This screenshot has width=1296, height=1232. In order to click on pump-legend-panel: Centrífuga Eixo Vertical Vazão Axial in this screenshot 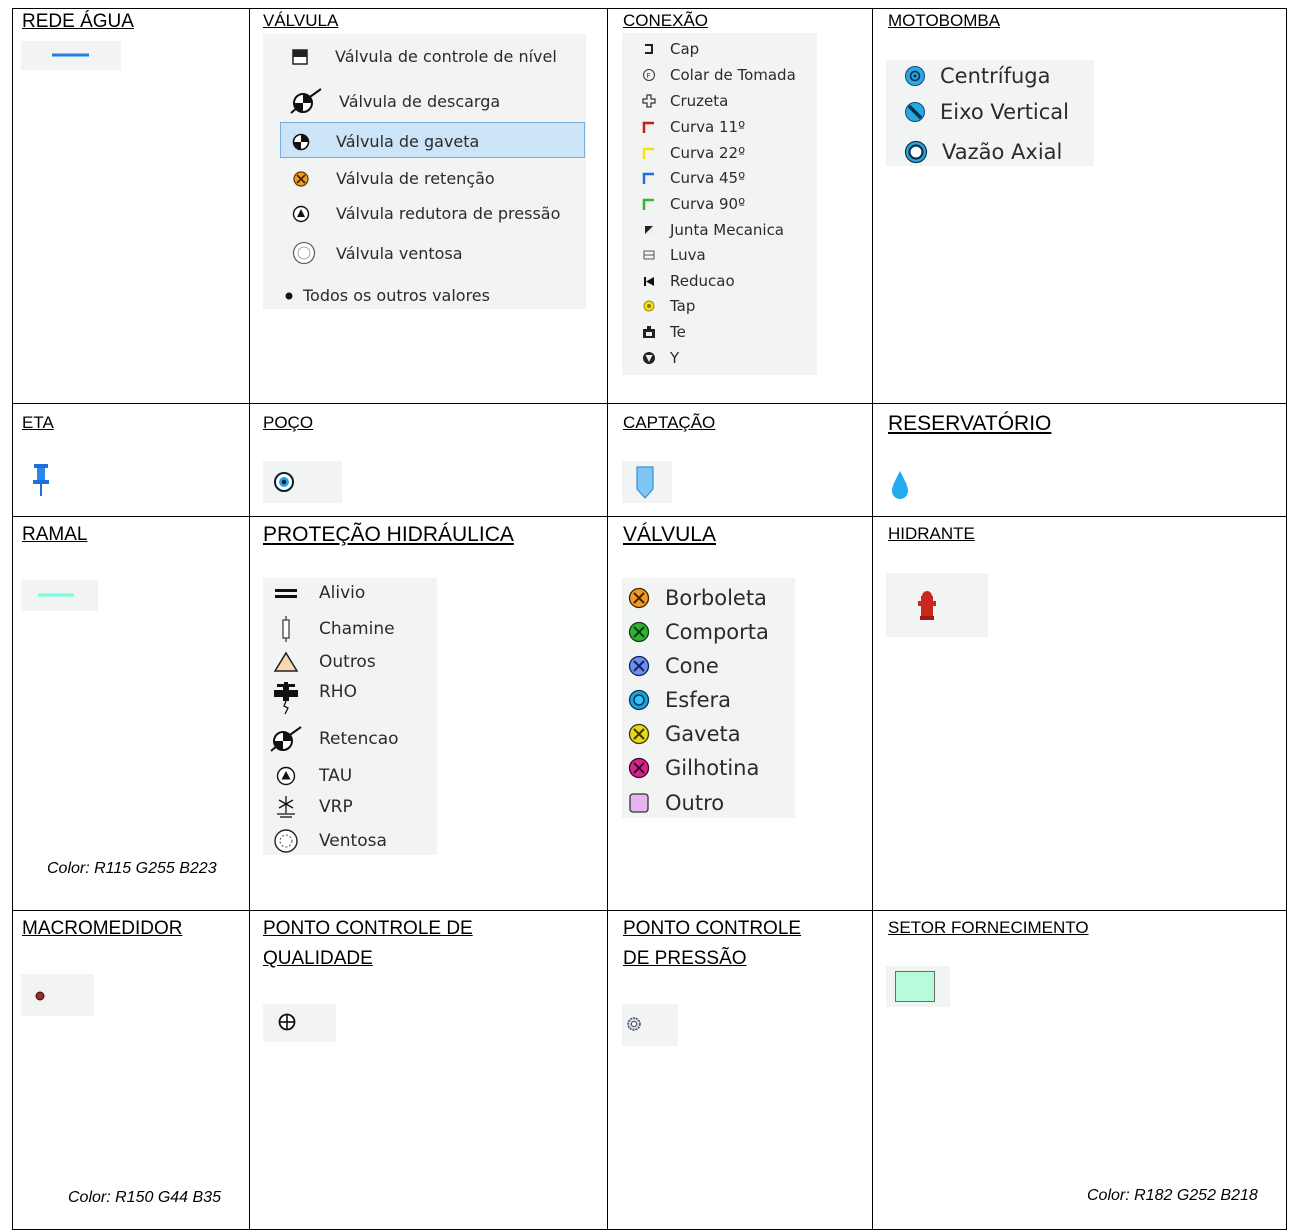, I will do `click(990, 113)`.